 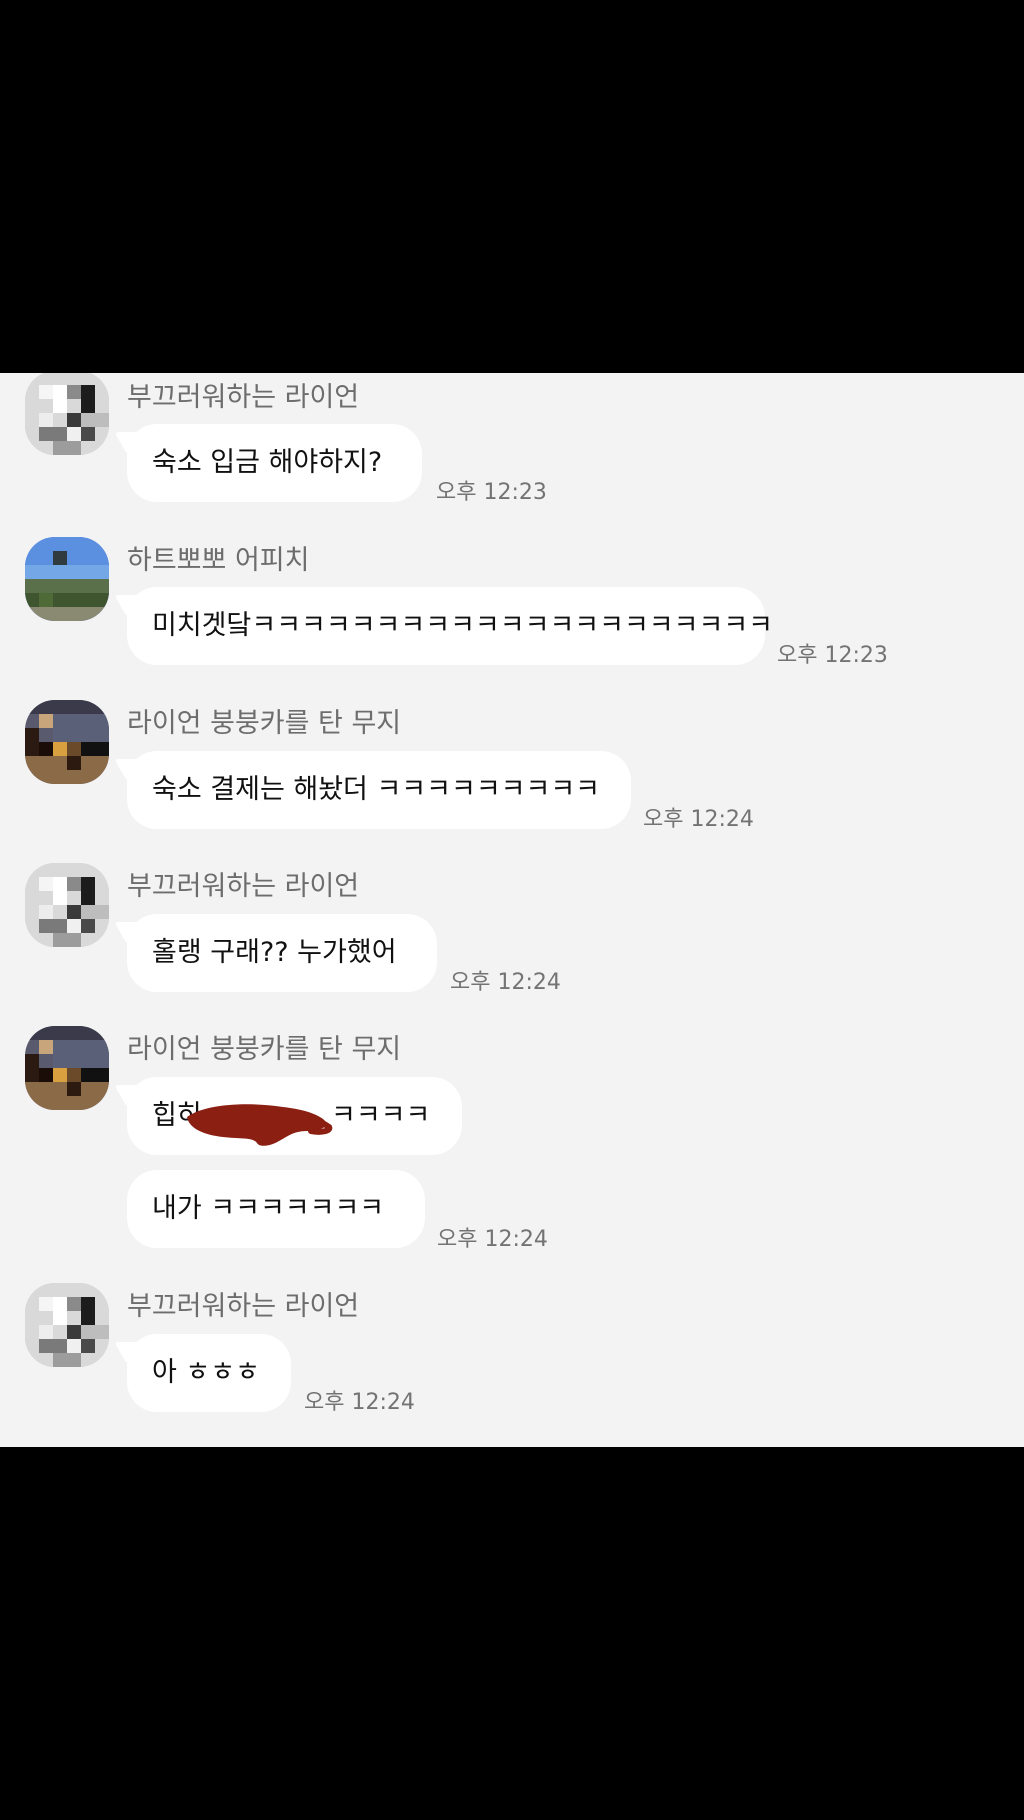 I want to click on message-text-end: ㅋㅋㅋㅋ, so click(x=381, y=1115).